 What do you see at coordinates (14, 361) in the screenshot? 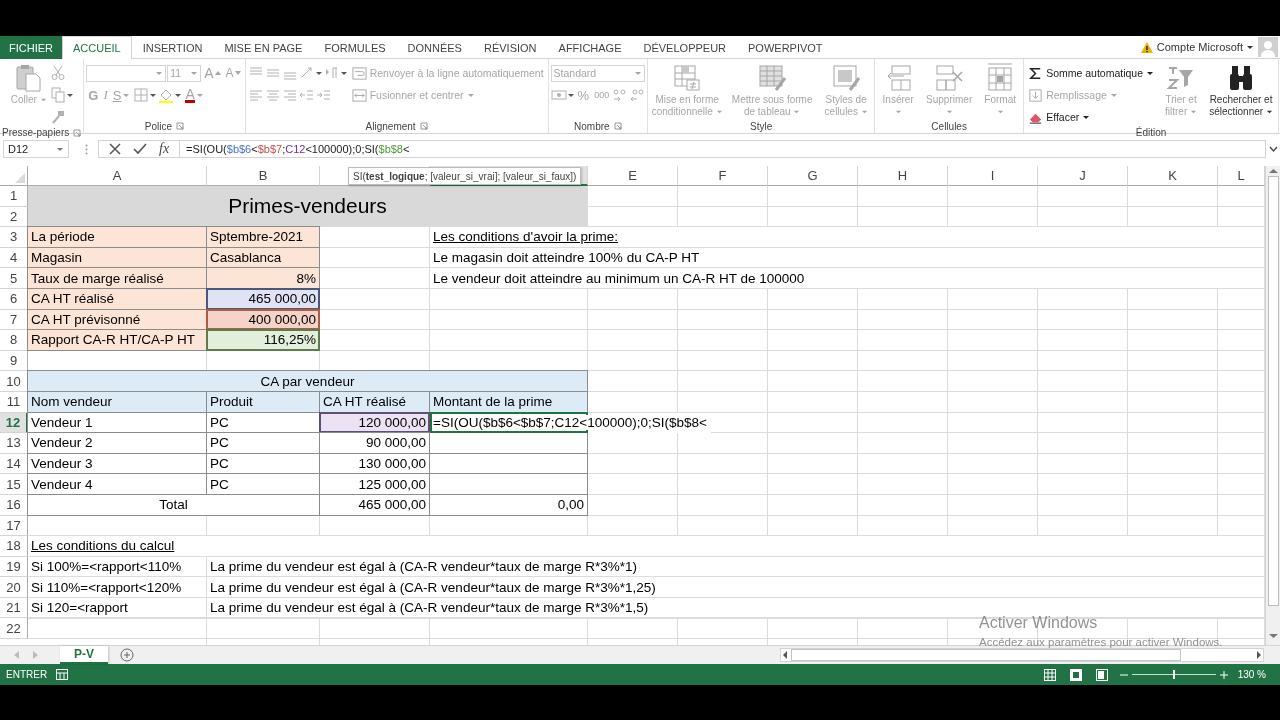
I see `row-header: 9` at bounding box center [14, 361].